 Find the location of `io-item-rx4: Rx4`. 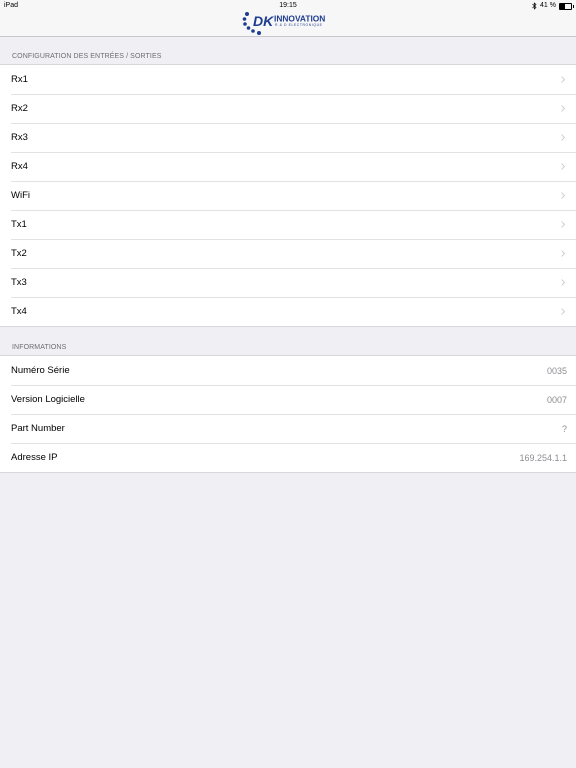

io-item-rx4: Rx4 is located at coordinates (288, 166).